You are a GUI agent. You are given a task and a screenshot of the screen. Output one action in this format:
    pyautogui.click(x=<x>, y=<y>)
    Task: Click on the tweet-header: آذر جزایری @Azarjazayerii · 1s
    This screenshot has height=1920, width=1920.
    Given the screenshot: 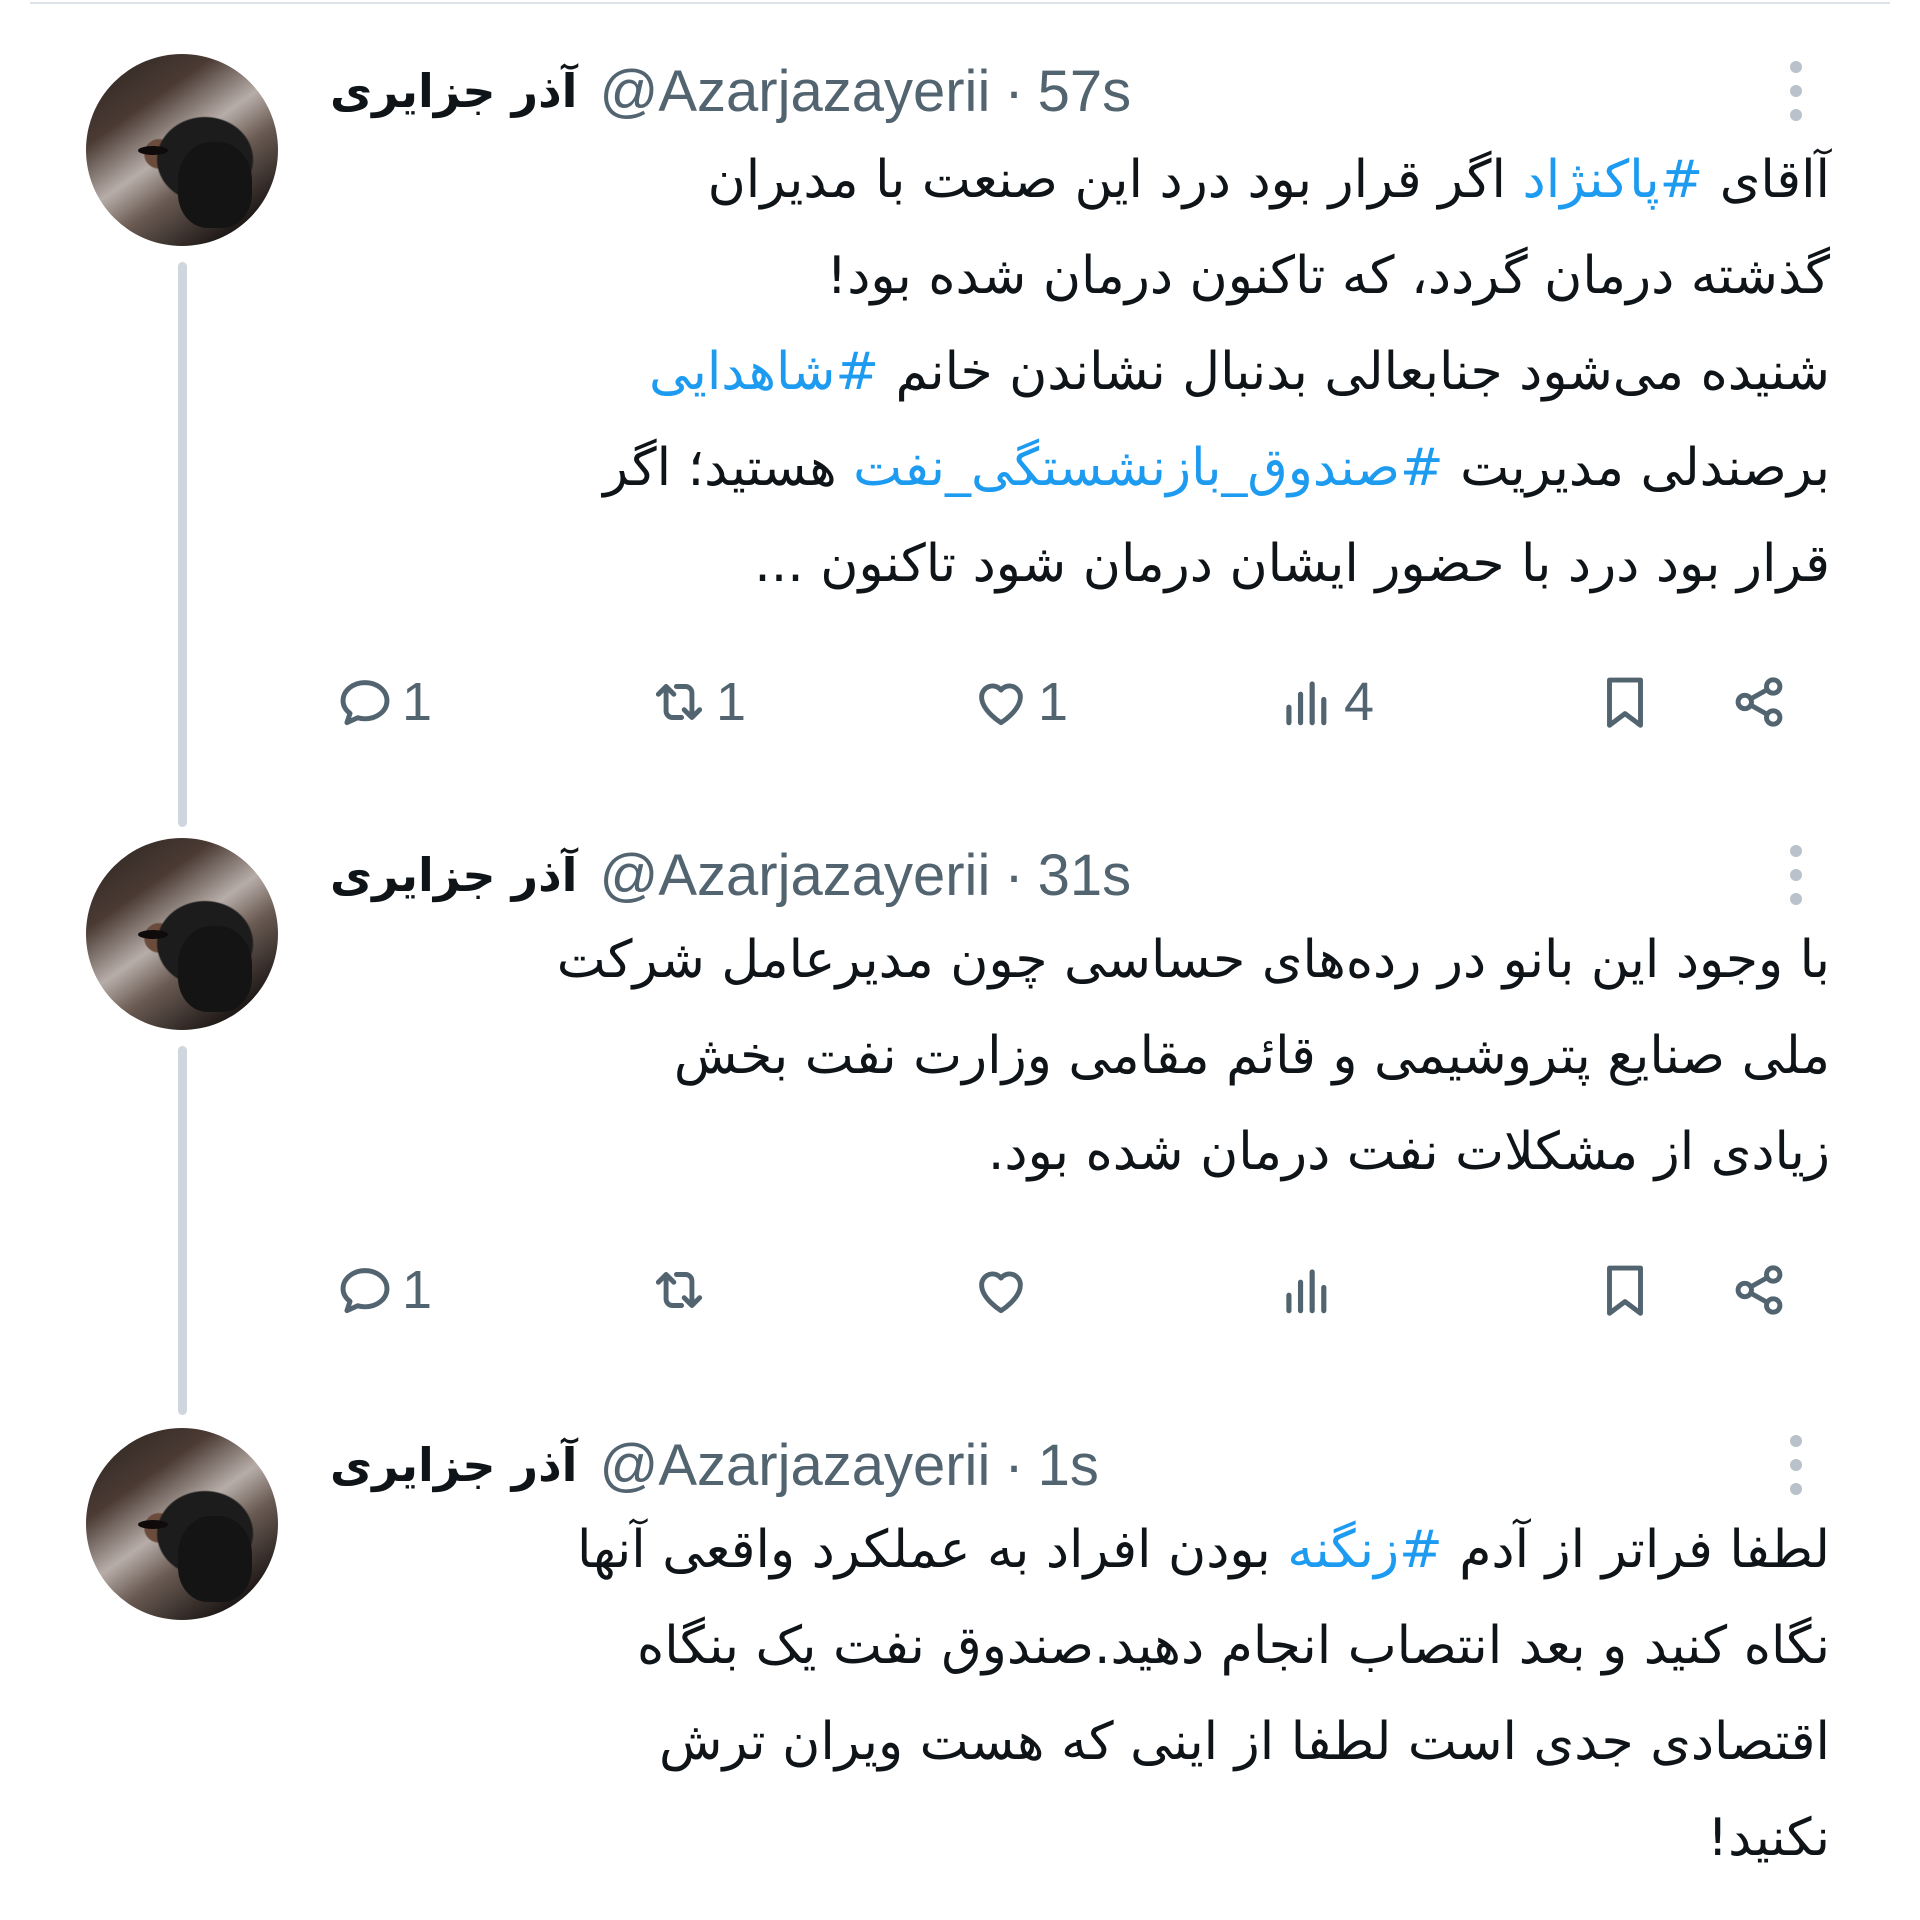 What is the action you would take?
    pyautogui.click(x=714, y=1465)
    